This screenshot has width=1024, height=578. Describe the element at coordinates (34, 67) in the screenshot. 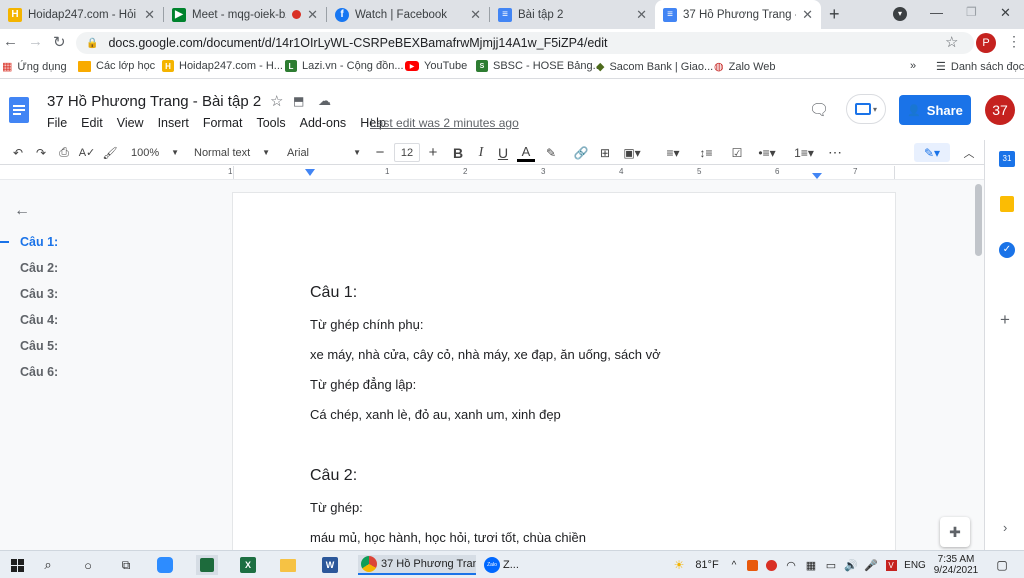

I see `bookmark-apps: ▦ Ứng dụng` at that location.